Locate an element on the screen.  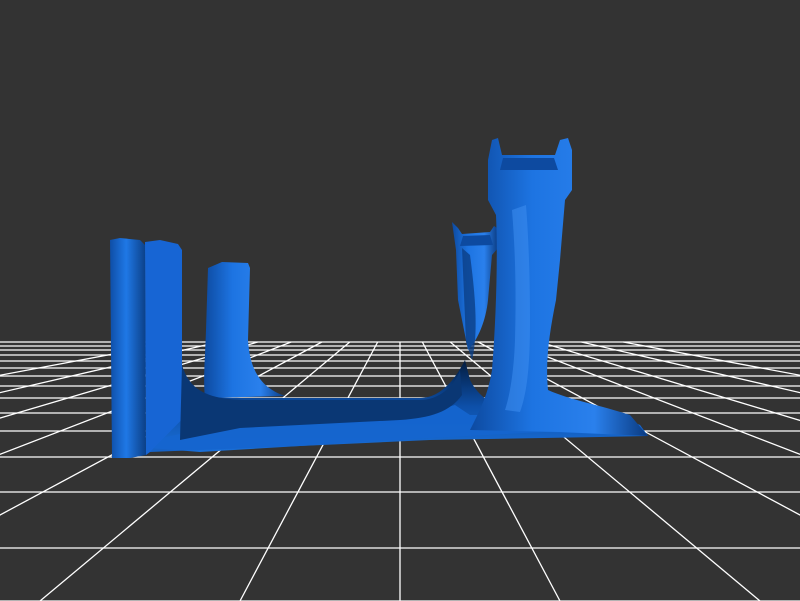
model-top-fork-slot is located at coordinates (529, 164).